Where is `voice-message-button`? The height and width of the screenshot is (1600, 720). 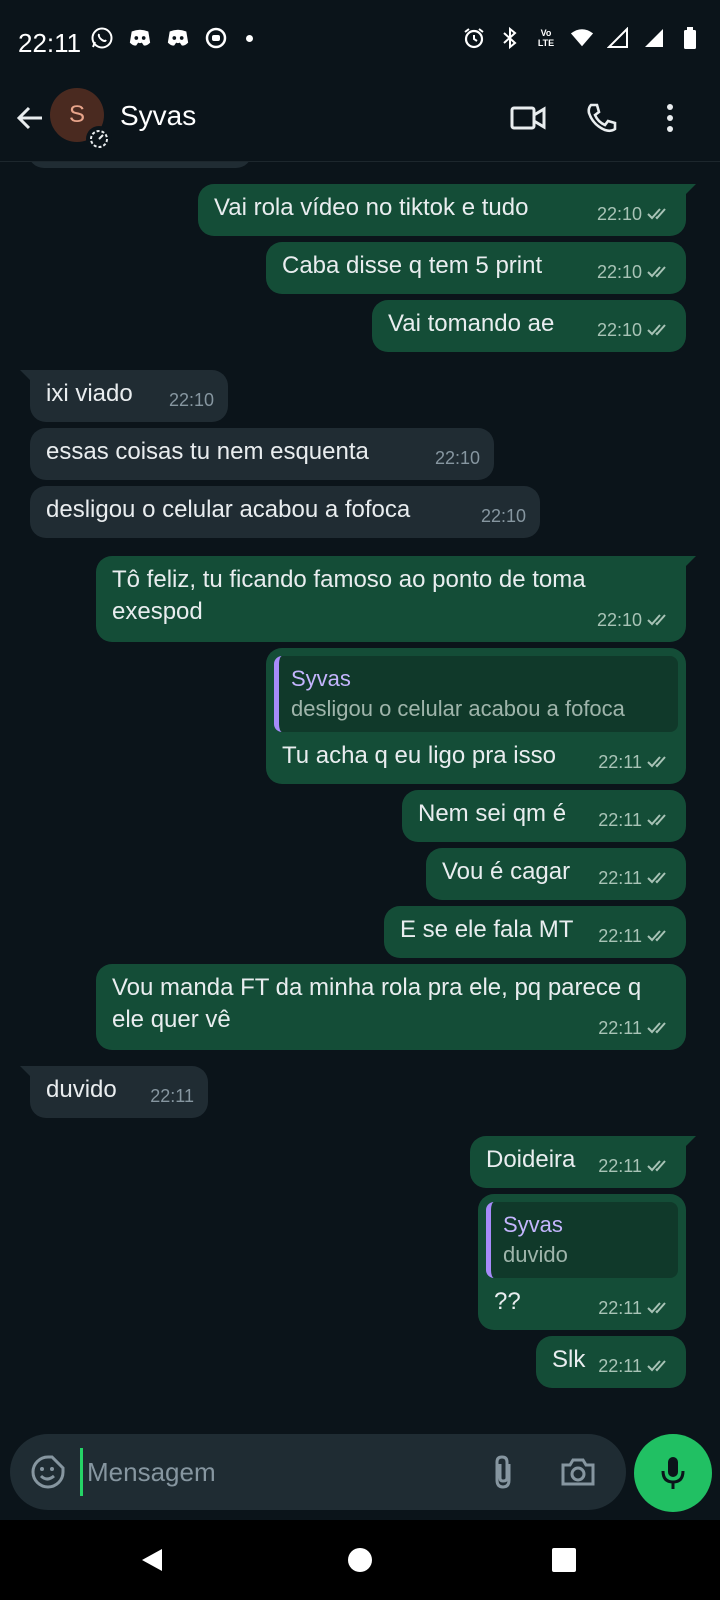
voice-message-button is located at coordinates (673, 1473).